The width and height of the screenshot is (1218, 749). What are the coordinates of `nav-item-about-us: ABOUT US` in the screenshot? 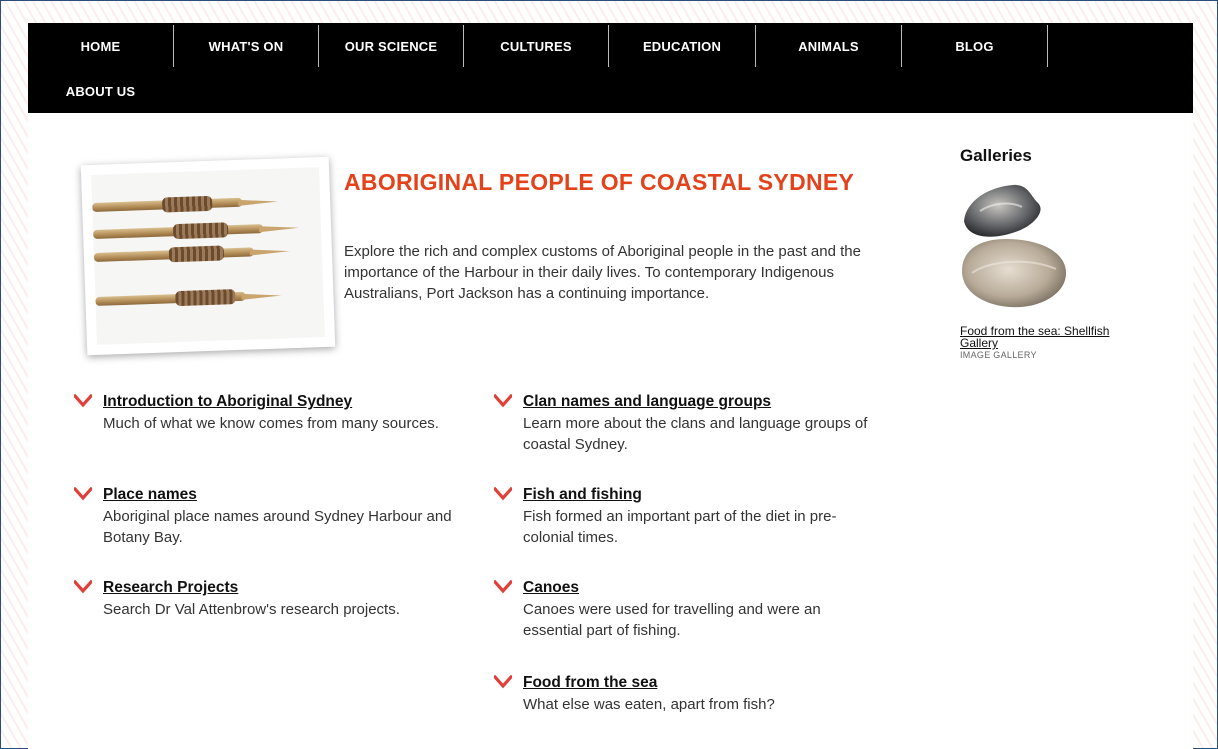 It's located at (100, 91).